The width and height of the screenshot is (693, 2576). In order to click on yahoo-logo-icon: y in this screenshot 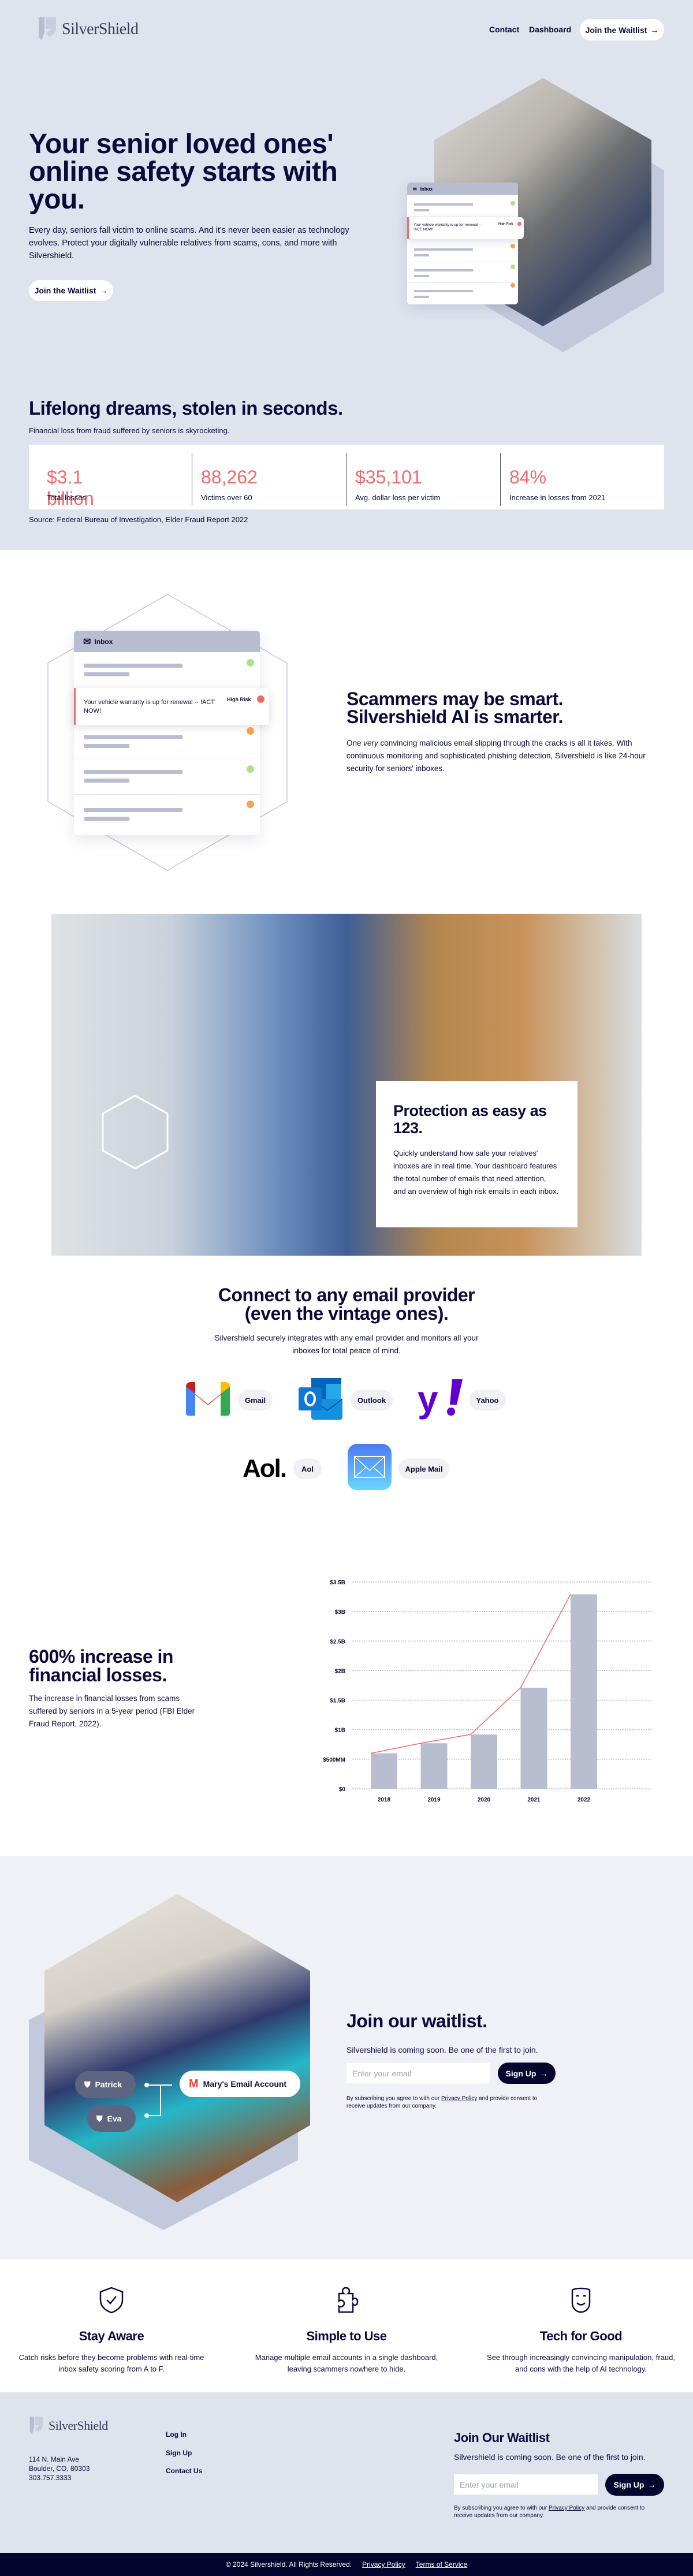, I will do `click(441, 1400)`.